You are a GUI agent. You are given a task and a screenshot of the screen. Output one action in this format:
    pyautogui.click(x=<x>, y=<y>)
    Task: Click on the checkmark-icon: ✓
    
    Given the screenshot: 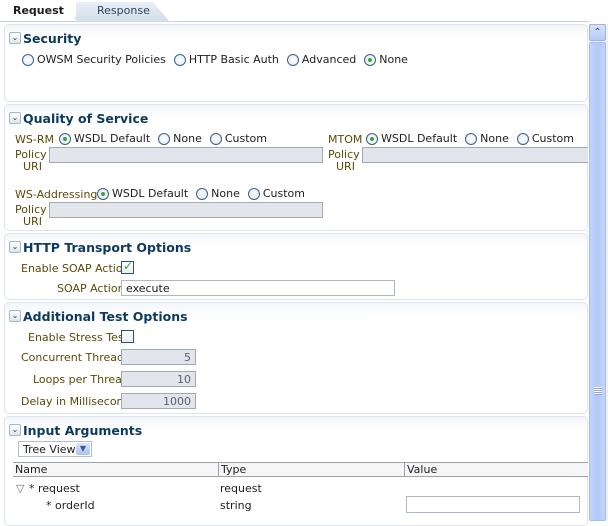 What is the action you would take?
    pyautogui.click(x=128, y=266)
    